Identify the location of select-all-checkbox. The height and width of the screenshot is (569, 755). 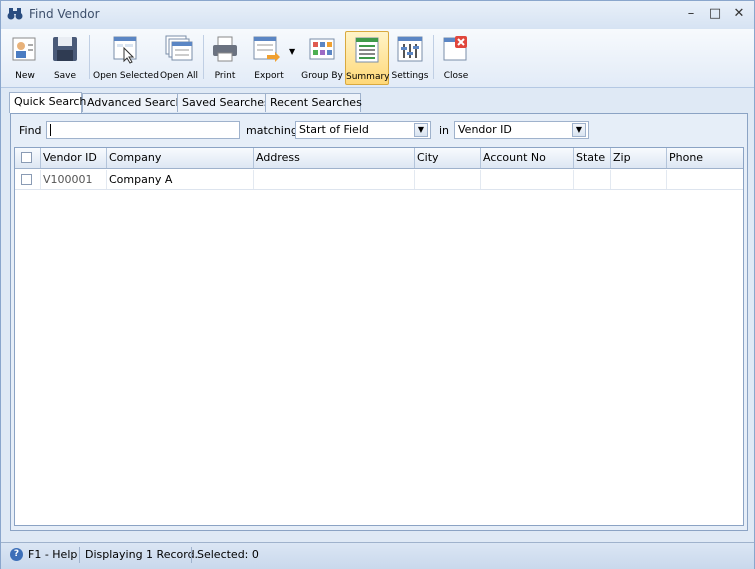
(26, 157).